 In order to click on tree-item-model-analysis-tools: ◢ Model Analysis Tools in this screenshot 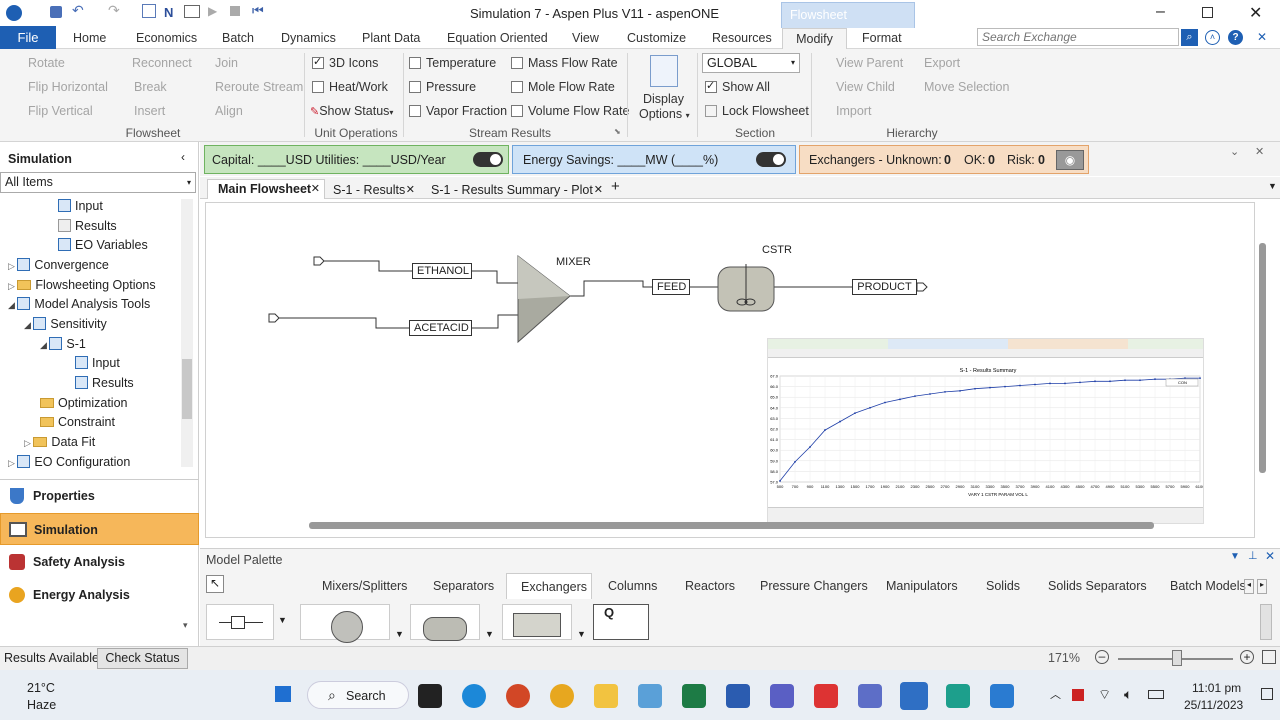, I will do `click(79, 304)`.